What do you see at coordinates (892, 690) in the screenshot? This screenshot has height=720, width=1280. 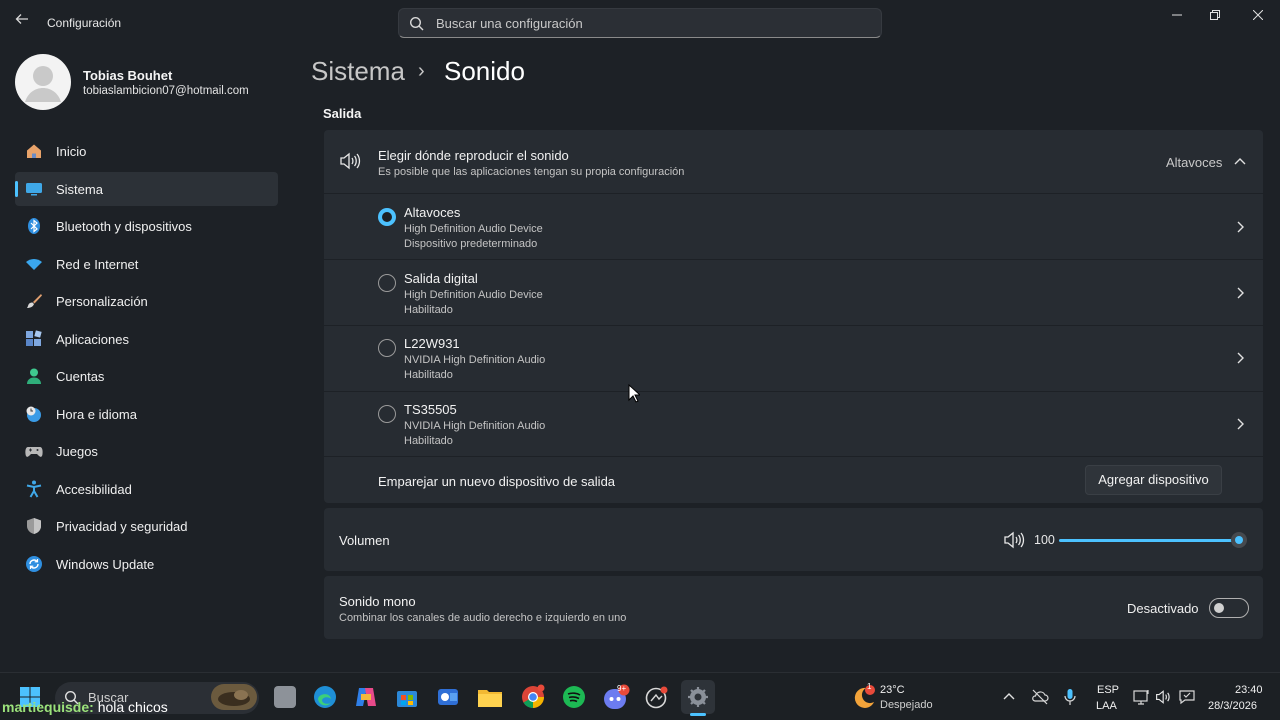 I see `weather-temperature: 23°C` at bounding box center [892, 690].